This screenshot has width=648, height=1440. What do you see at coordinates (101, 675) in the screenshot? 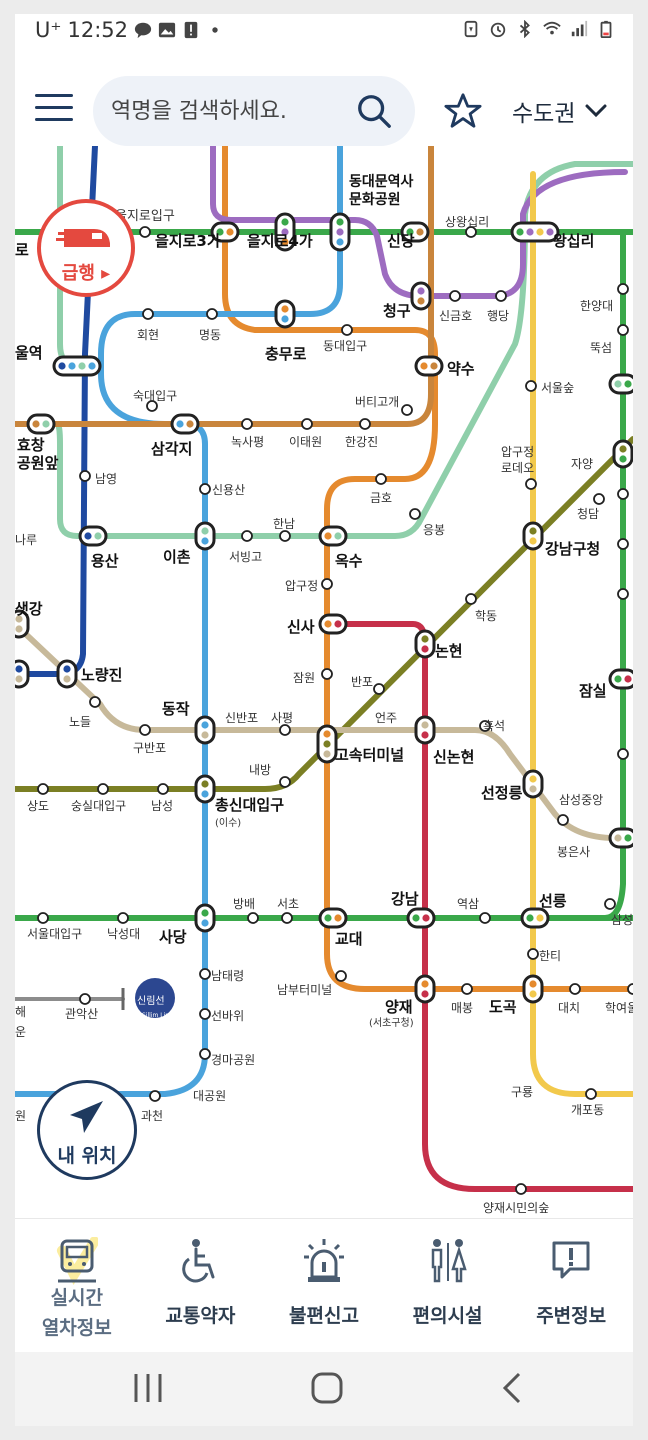
I see `station-label: 노량진` at bounding box center [101, 675].